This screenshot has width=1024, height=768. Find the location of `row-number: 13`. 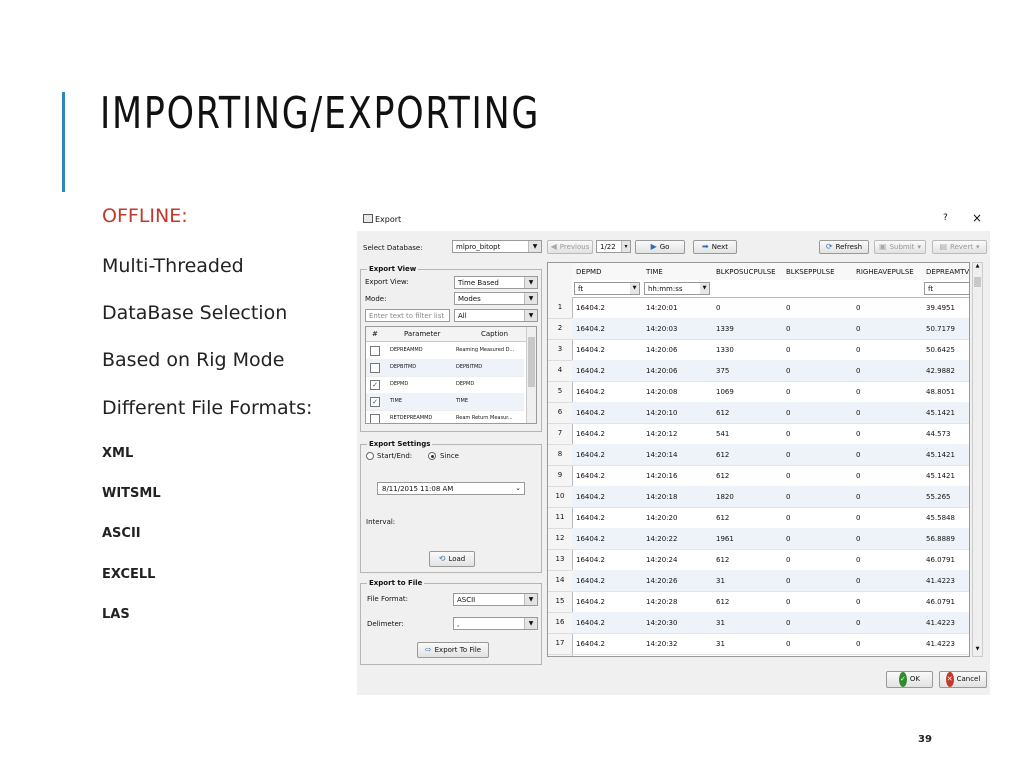

row-number: 13 is located at coordinates (560, 560).